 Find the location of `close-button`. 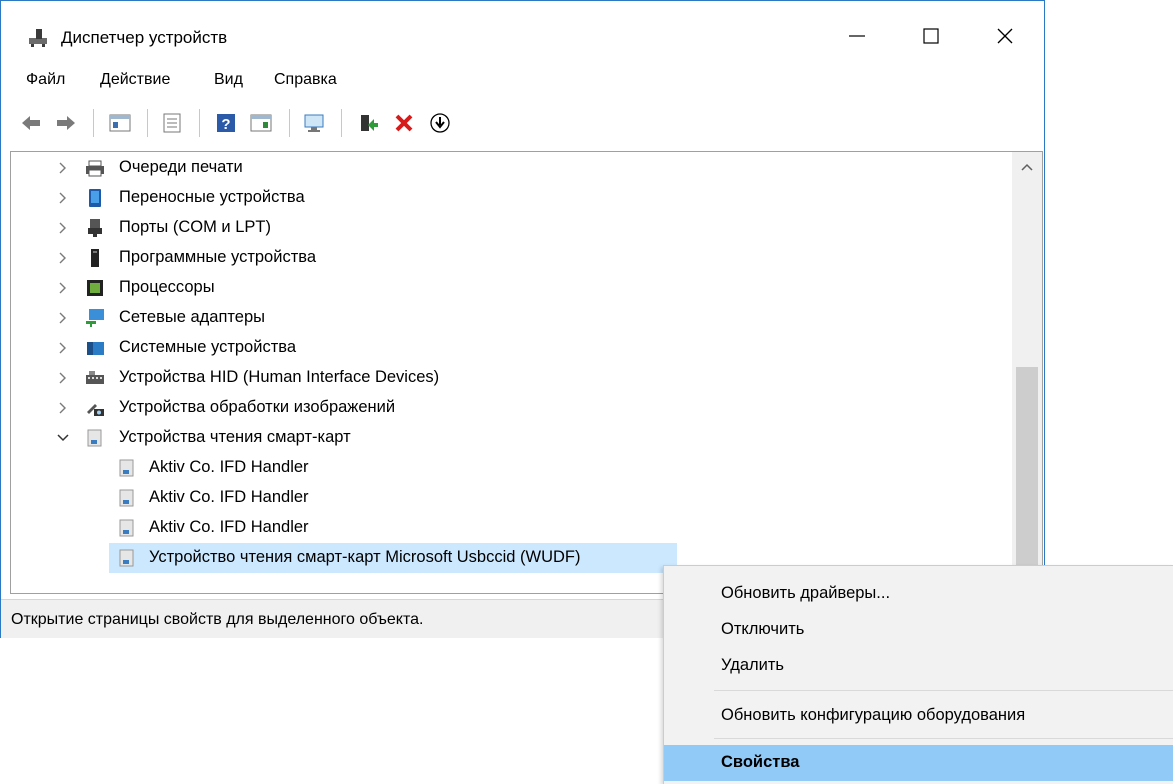

close-button is located at coordinates (1004, 36).